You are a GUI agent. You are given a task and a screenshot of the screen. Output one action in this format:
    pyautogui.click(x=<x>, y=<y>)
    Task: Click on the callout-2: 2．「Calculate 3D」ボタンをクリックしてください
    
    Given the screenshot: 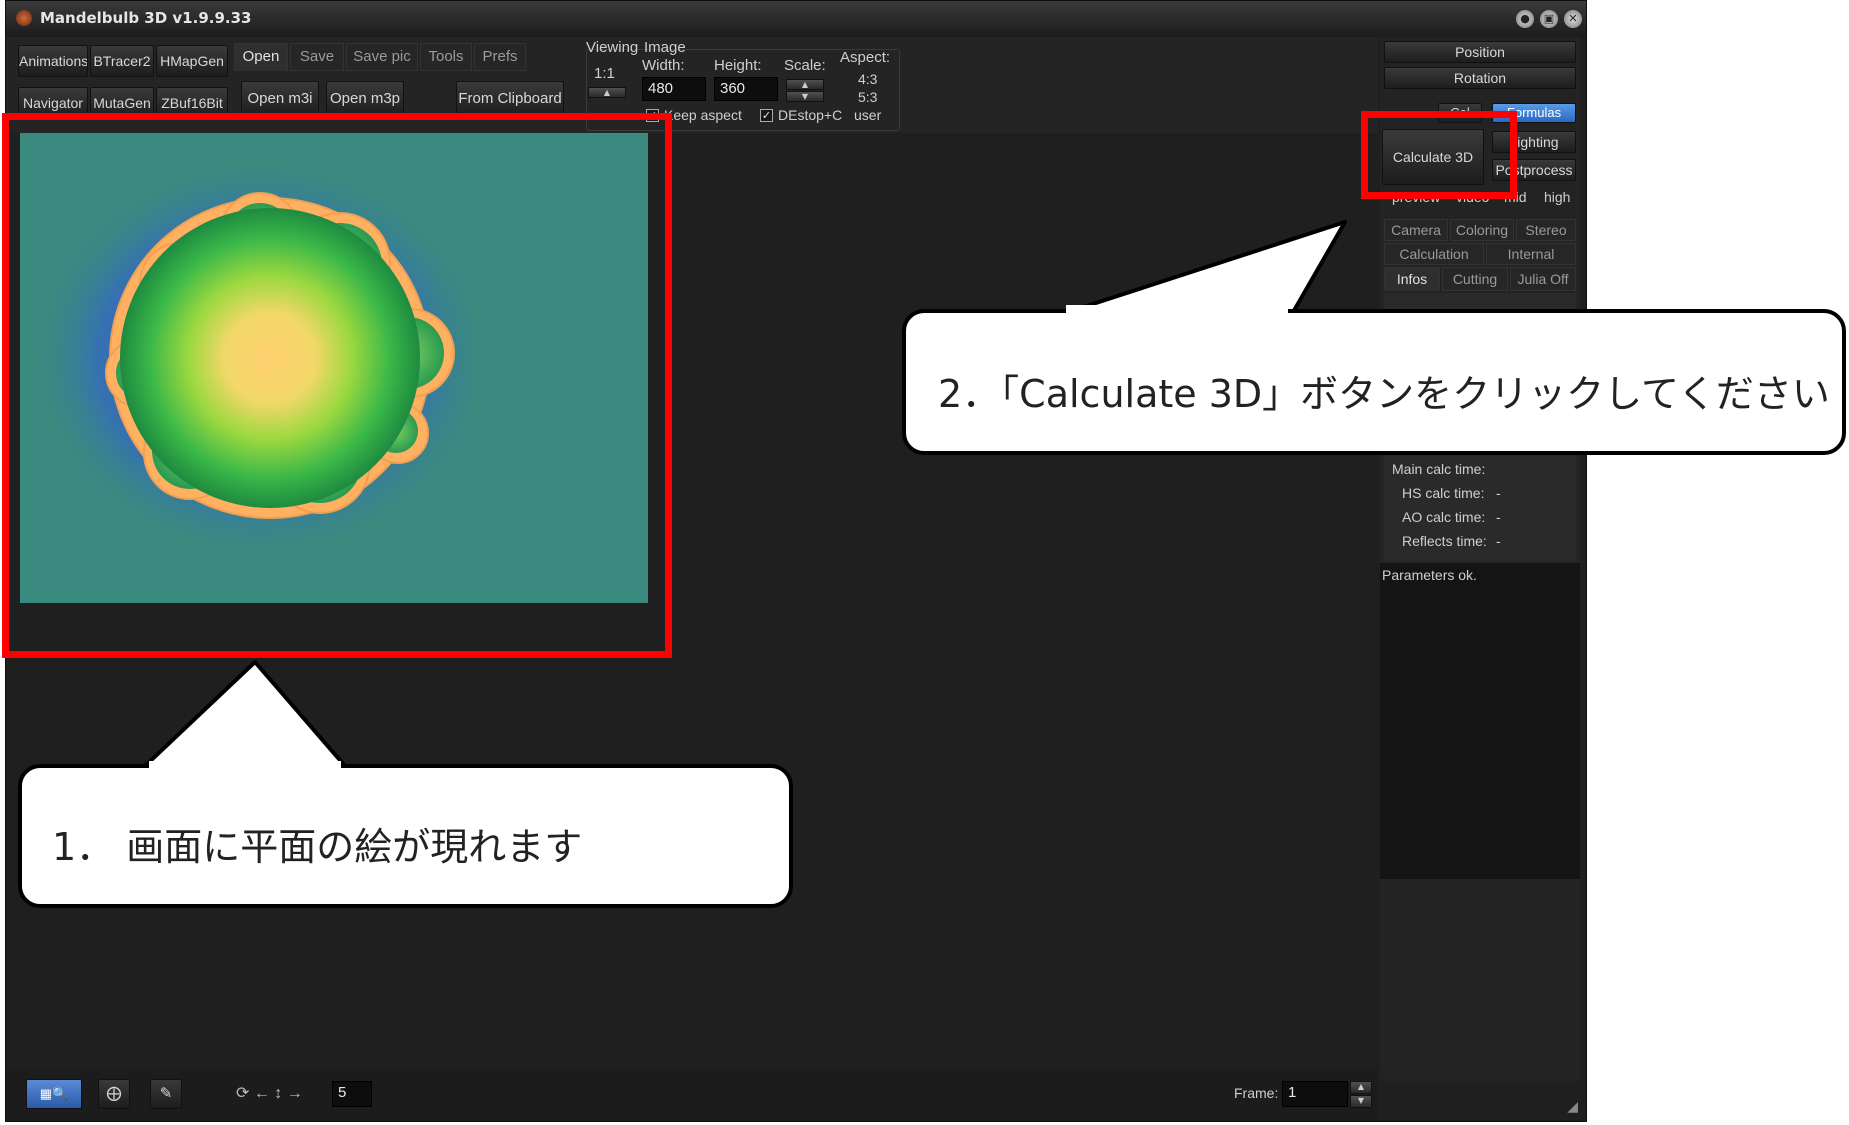 What is the action you would take?
    pyautogui.click(x=1374, y=382)
    